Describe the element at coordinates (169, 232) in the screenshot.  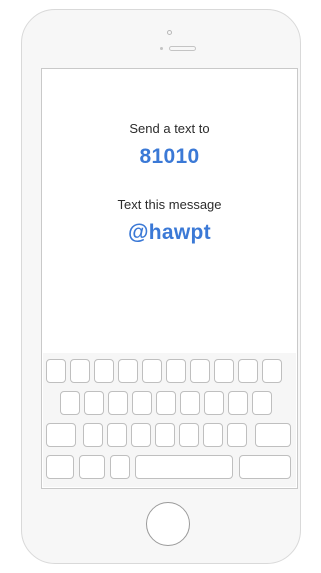
I see `keyword-message: @hawpt` at that location.